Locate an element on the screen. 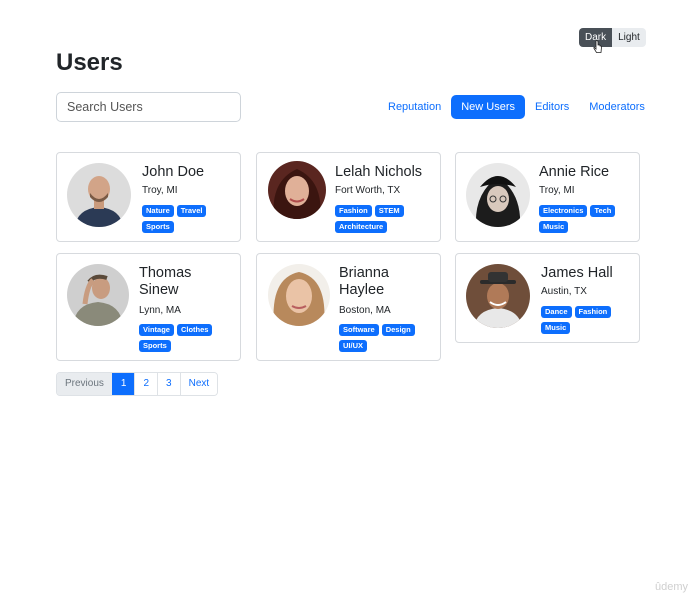 Image resolution: width=694 pixels, height=601 pixels. tag-badge: Travel is located at coordinates (191, 211).